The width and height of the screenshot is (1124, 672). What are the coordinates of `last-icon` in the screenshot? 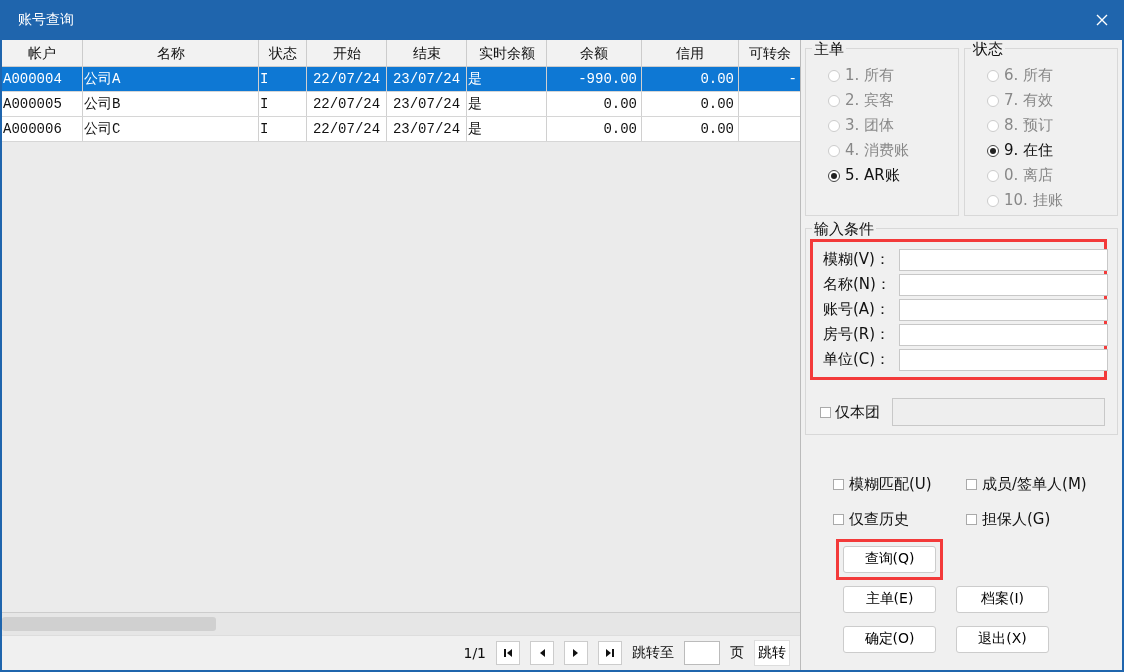 It's located at (610, 653).